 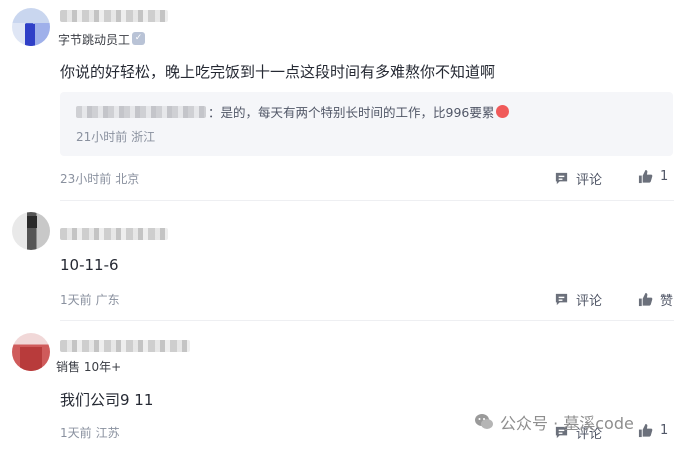 I want to click on comment-meta: 1天前 广东, so click(x=90, y=300).